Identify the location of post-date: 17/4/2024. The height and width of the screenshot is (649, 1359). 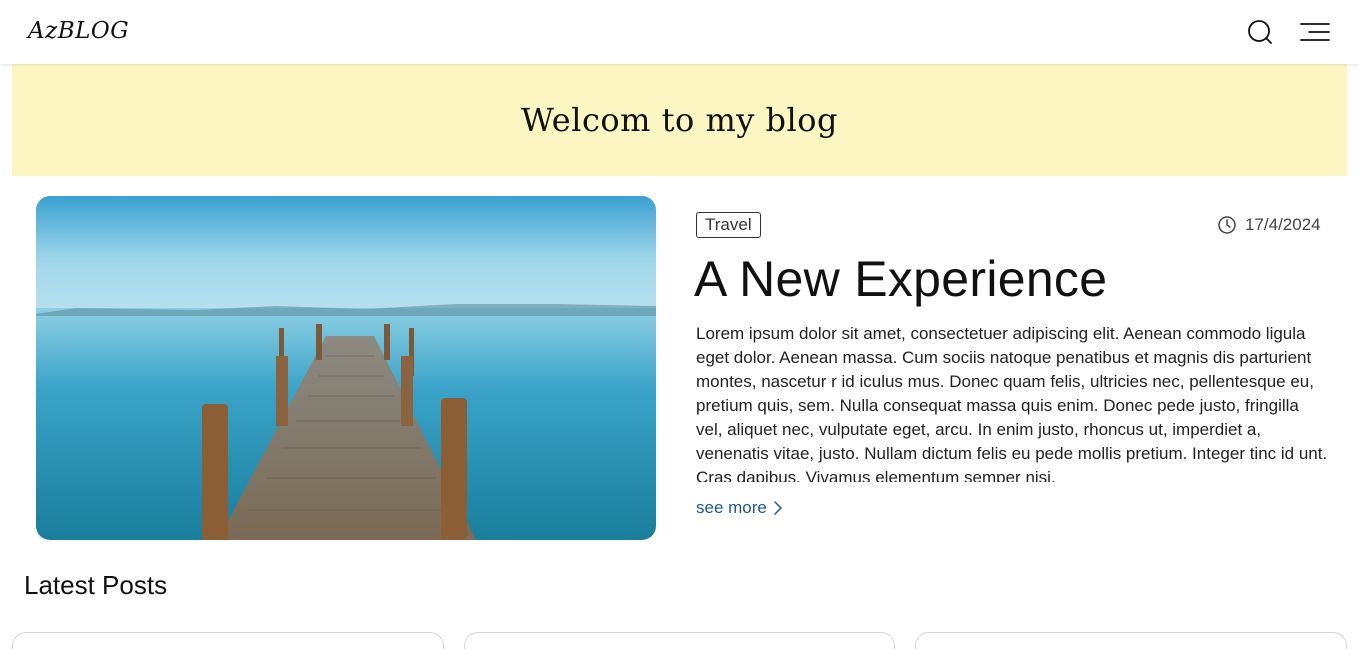
(1269, 225).